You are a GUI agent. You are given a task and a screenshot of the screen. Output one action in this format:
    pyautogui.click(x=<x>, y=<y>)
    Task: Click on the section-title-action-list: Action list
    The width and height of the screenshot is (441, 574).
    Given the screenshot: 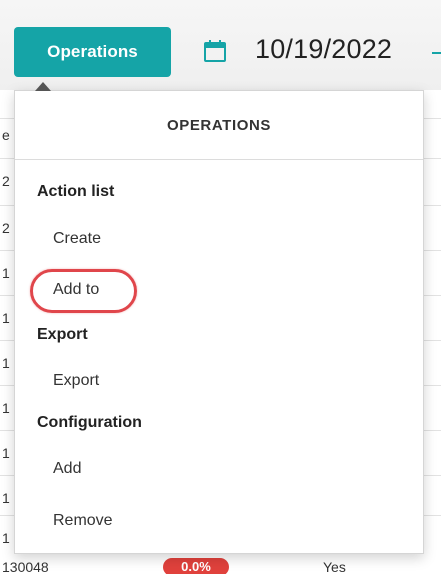 What is the action you would take?
    pyautogui.click(x=76, y=191)
    